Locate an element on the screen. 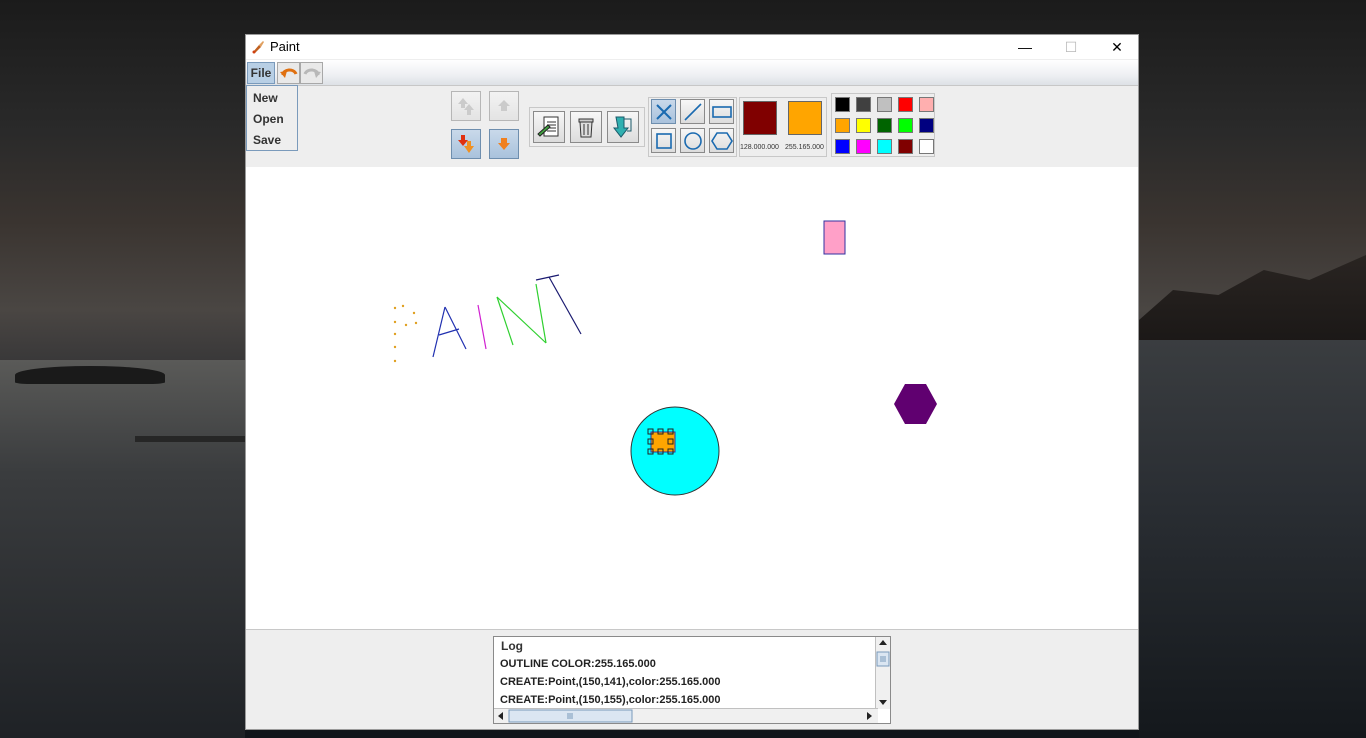  file-menu-button: File is located at coordinates (261, 73).